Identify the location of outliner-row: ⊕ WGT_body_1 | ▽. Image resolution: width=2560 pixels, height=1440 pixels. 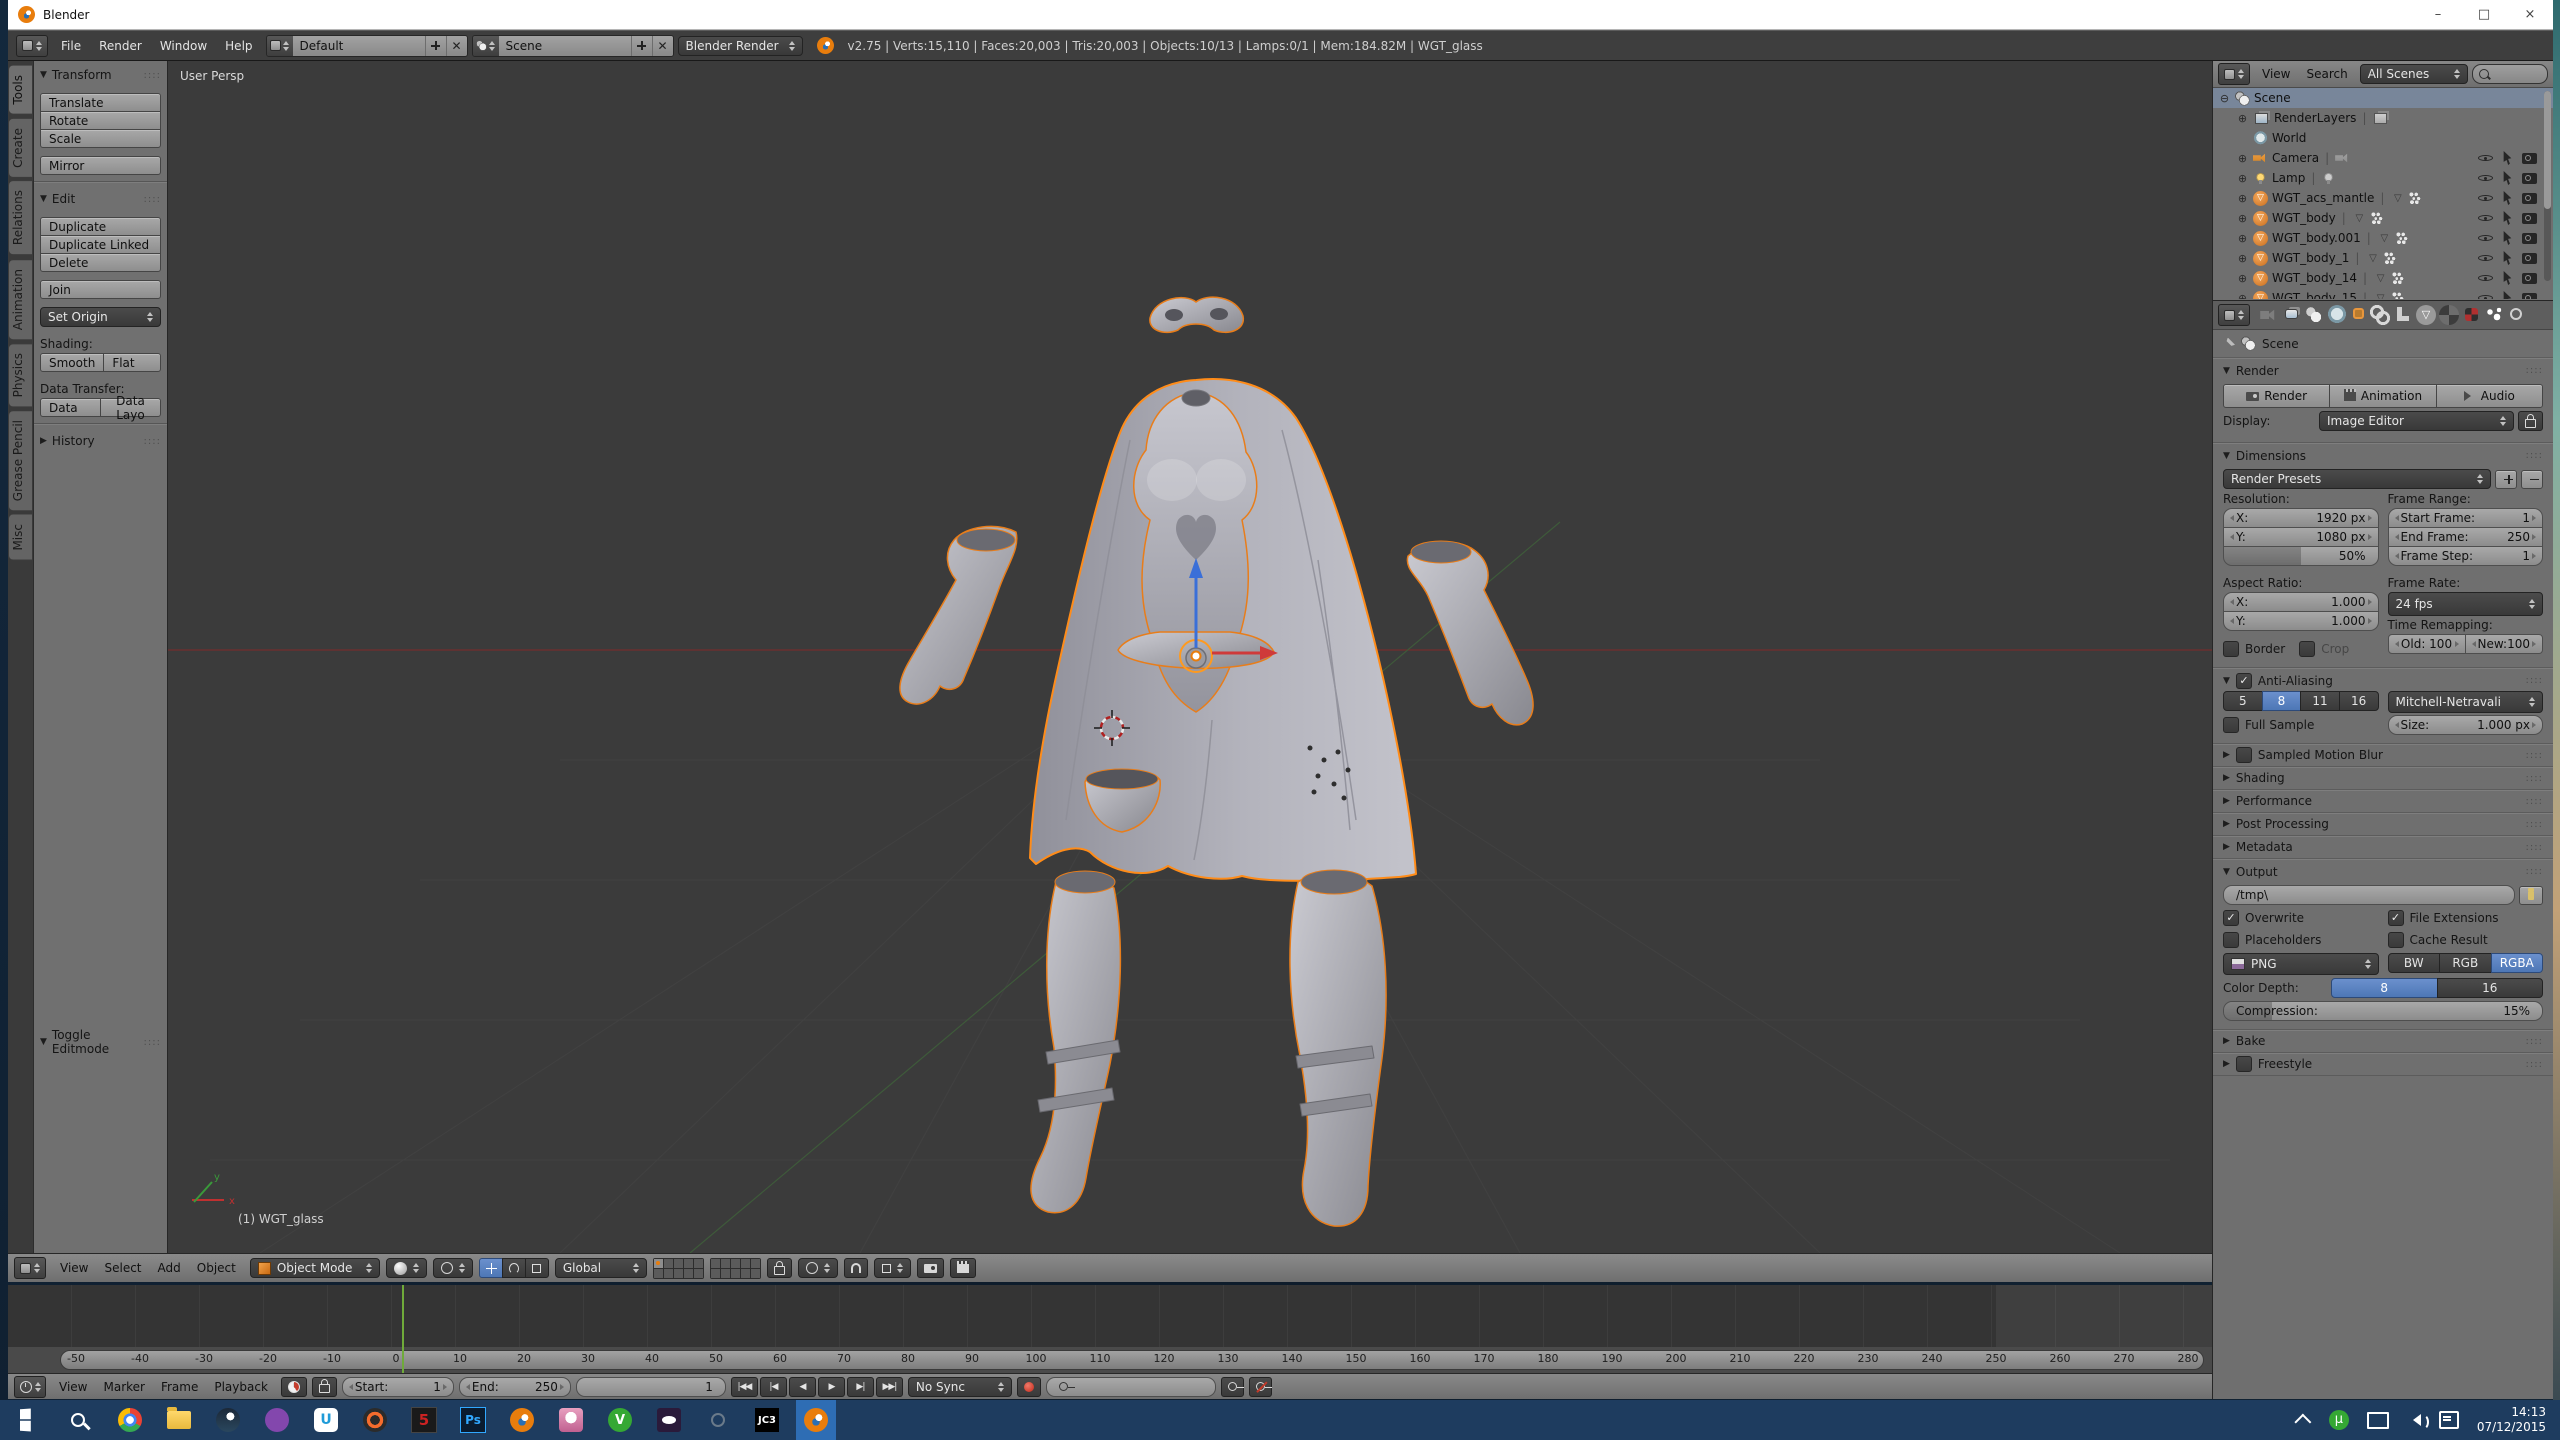
(2383, 258).